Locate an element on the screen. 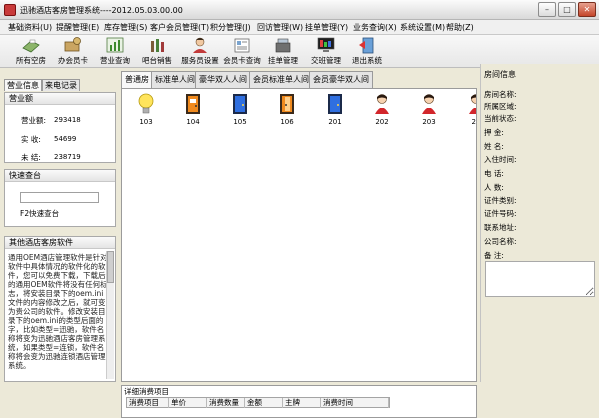  staff-icon is located at coordinates (200, 45).